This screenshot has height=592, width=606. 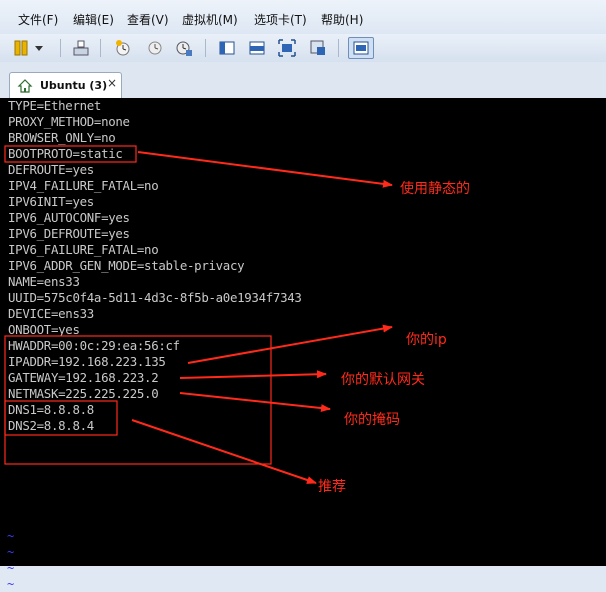 I want to click on config-line: DEFROUTE=yes, so click(x=51, y=169).